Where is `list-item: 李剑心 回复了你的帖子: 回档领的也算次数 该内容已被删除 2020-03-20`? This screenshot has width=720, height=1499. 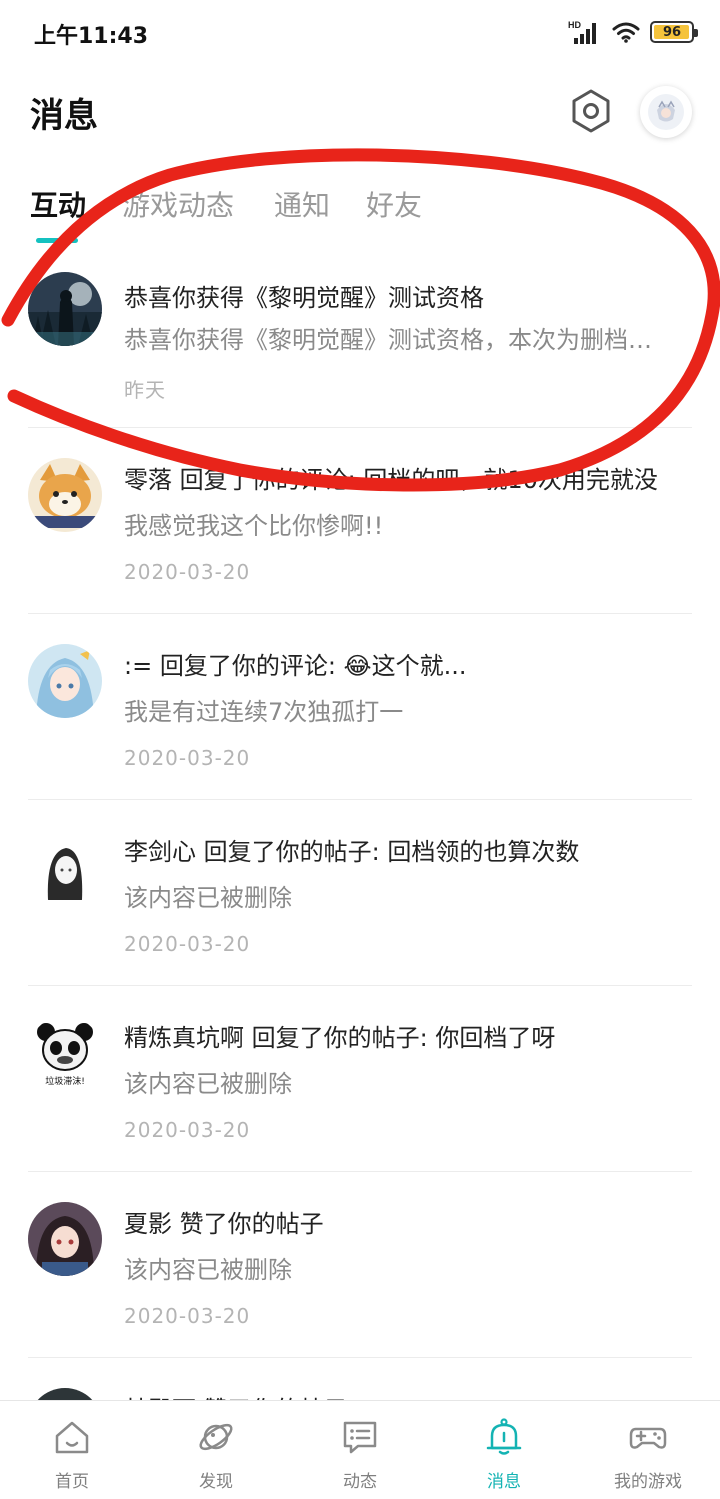
list-item: 李剑心 回复了你的帖子: 回档领的也算次数 该内容已被删除 2020-03-20 is located at coordinates (360, 893).